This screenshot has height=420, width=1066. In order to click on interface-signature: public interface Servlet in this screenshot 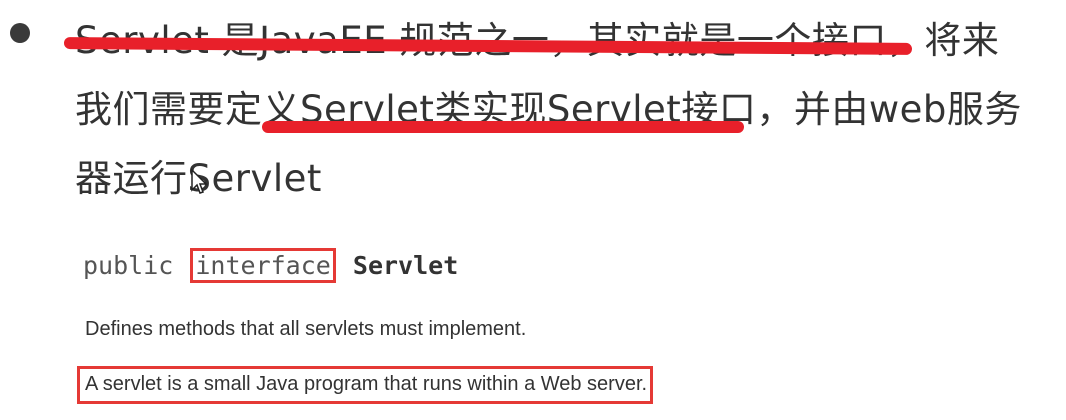, I will do `click(270, 265)`.